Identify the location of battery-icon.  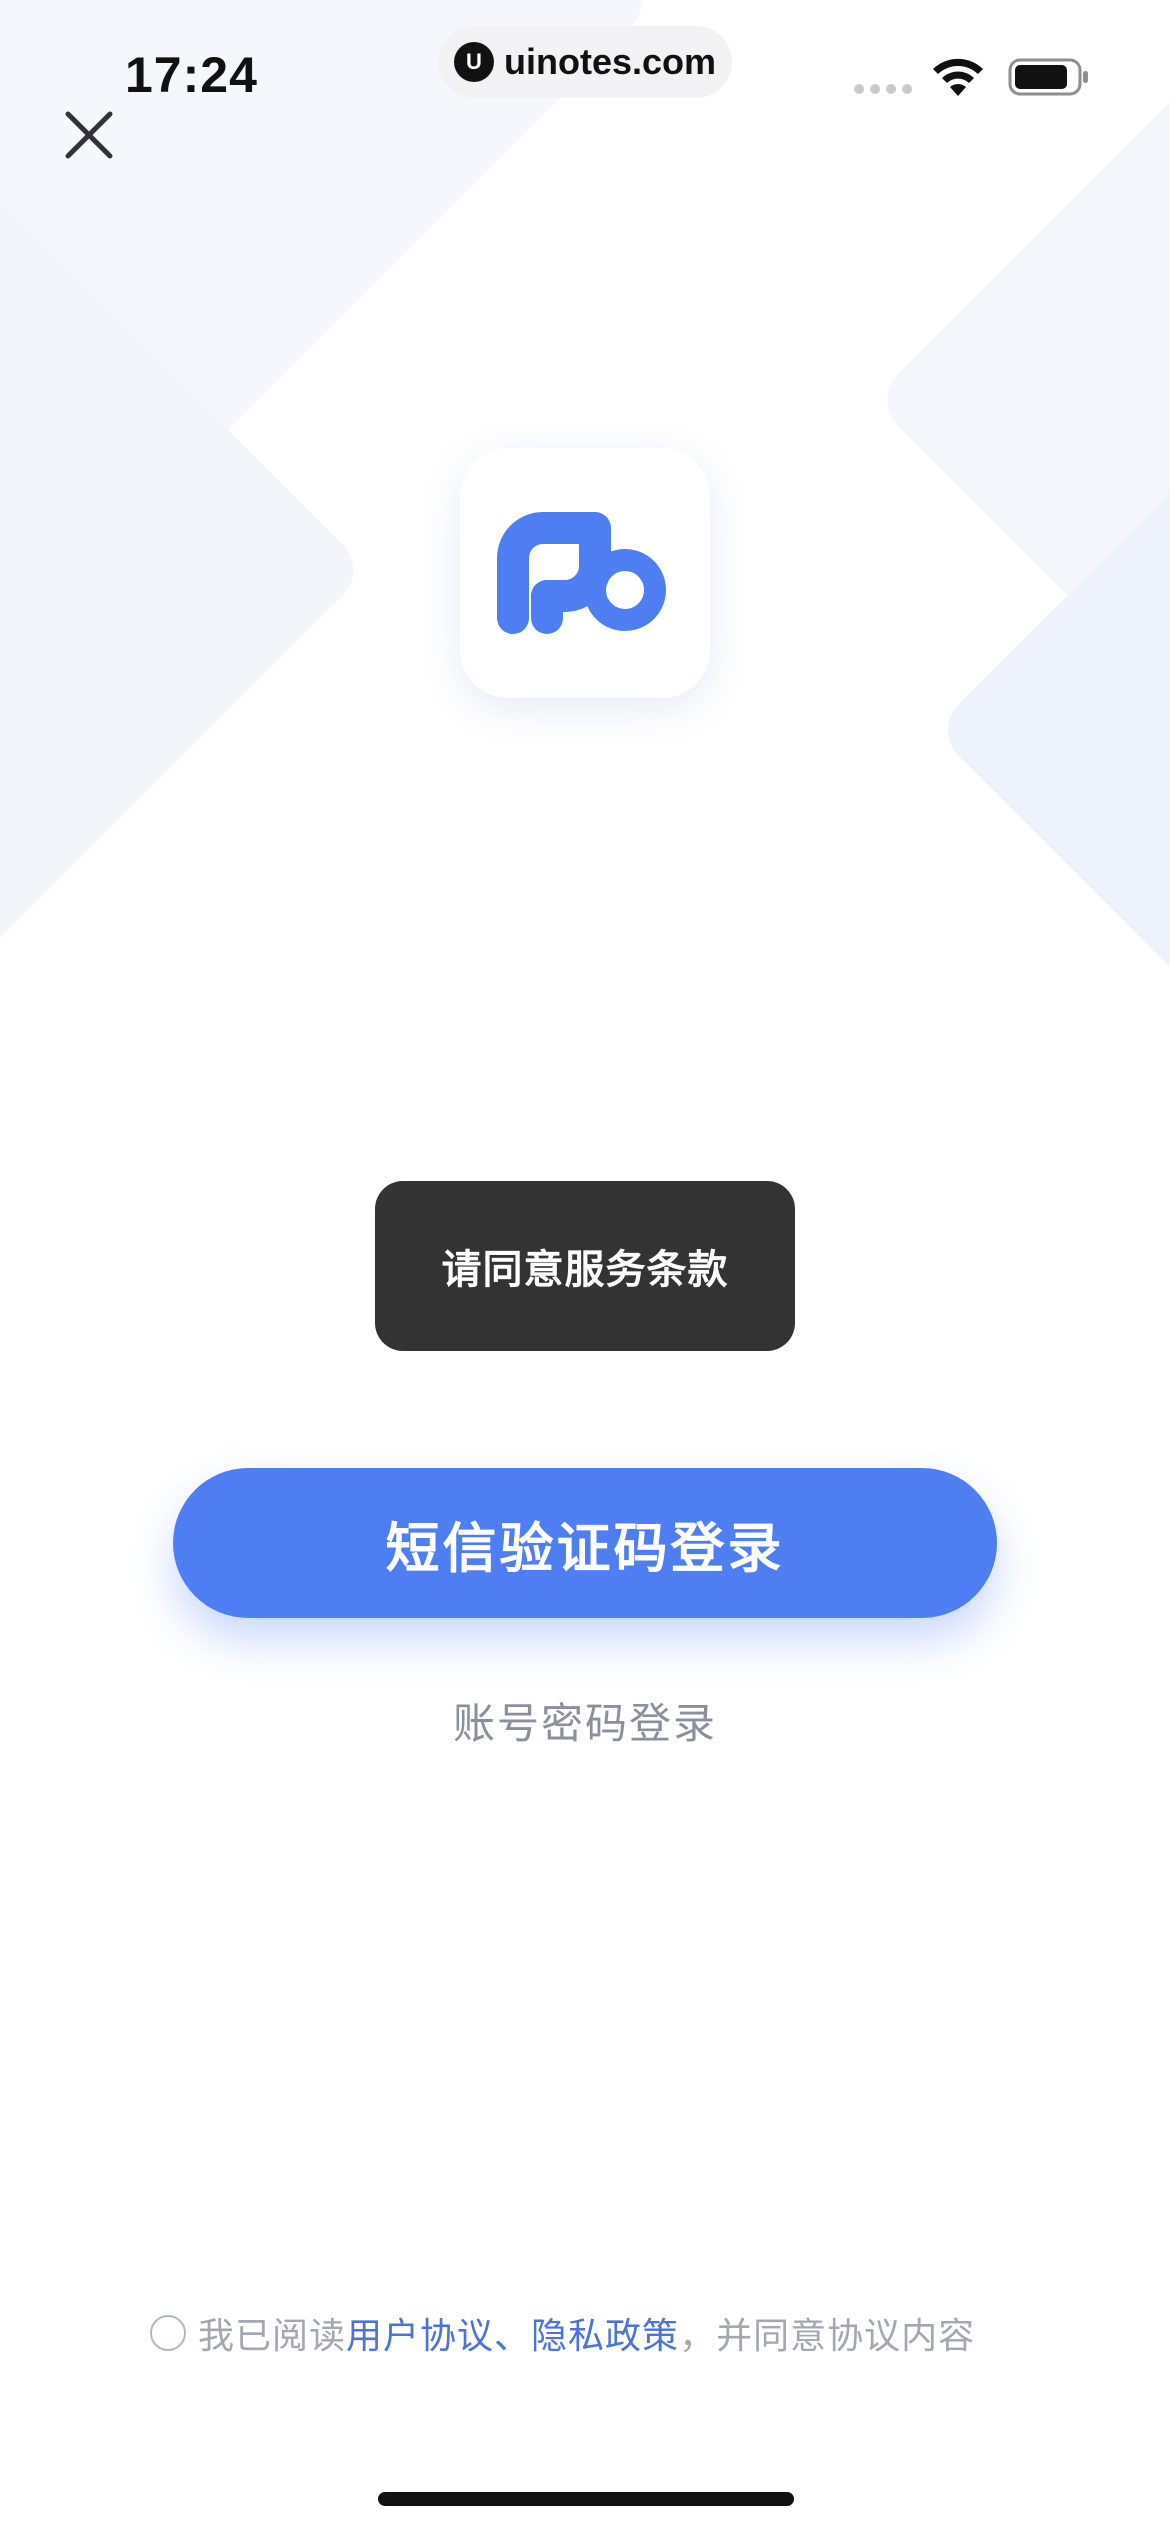
(1048, 77).